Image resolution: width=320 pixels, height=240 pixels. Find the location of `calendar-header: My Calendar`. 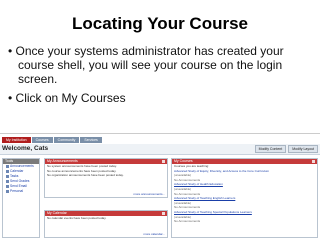

calendar-header: My Calendar is located at coordinates (106, 213).